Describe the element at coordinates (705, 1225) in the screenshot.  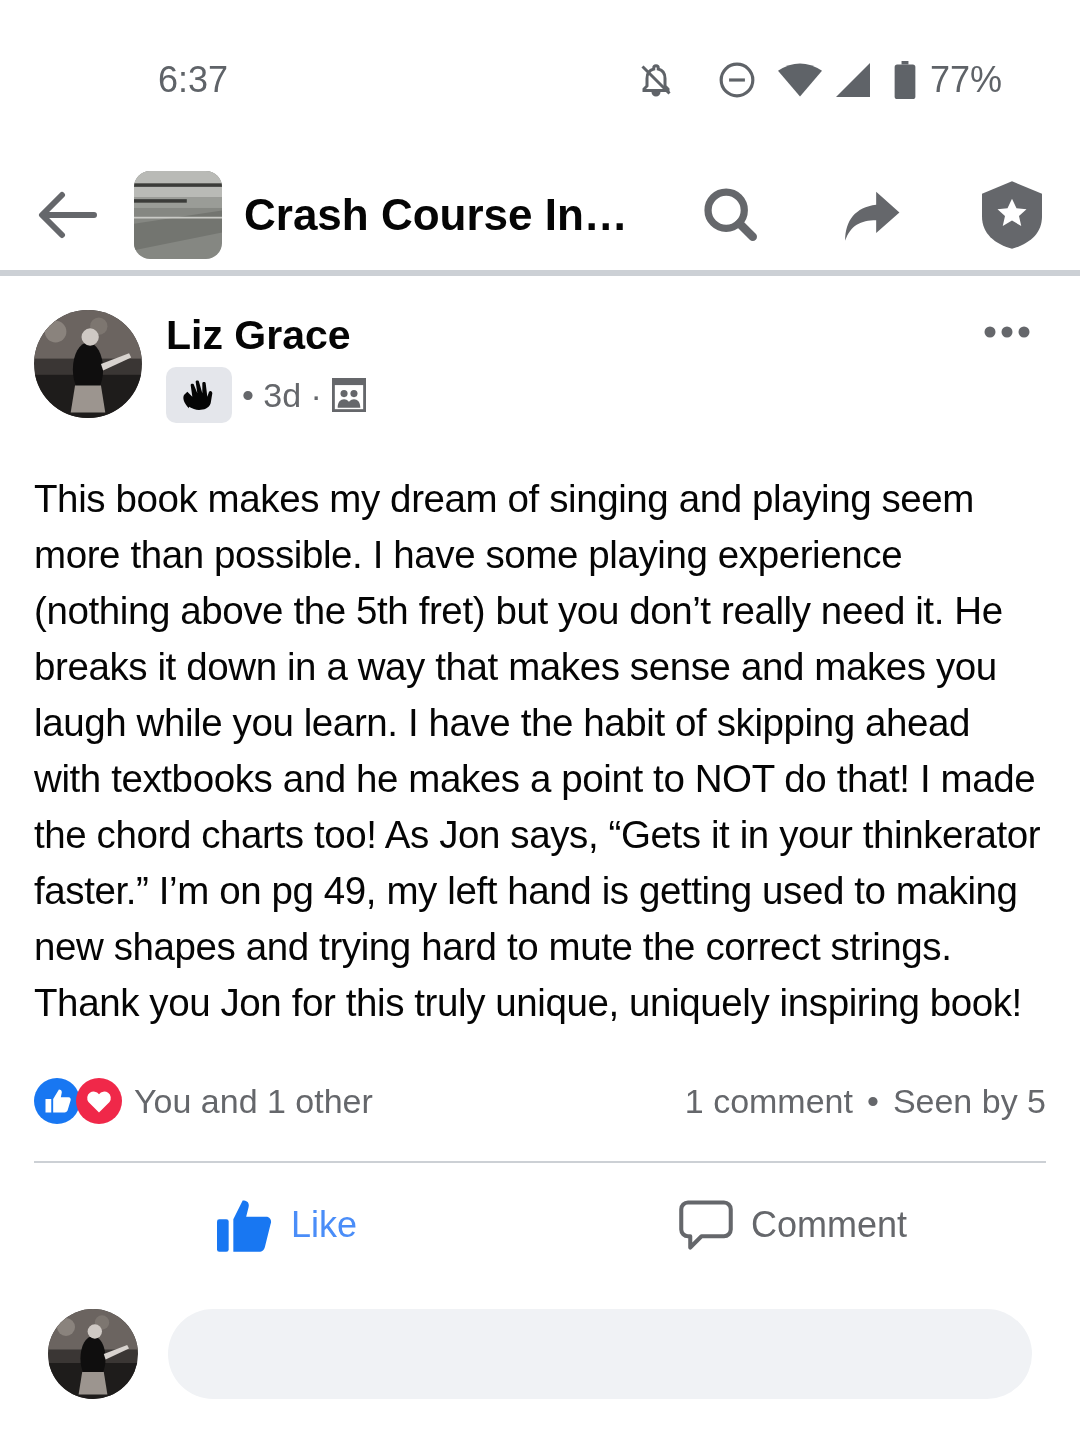
I see `speech-bubble-icon` at that location.